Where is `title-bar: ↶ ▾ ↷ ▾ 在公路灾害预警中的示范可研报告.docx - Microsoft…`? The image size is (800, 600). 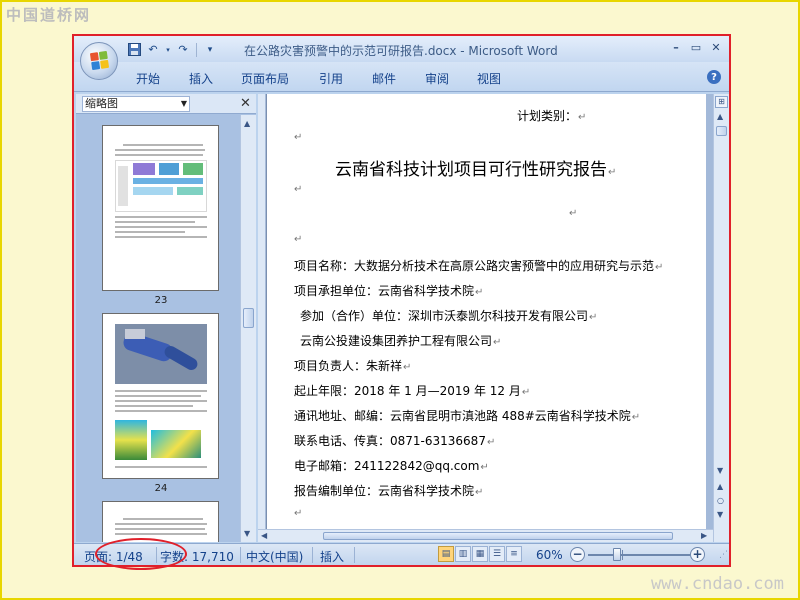 title-bar: ↶ ▾ ↷ ▾ 在公路灾害预警中的示范可研报告.docx - Microsoft… is located at coordinates (401, 49).